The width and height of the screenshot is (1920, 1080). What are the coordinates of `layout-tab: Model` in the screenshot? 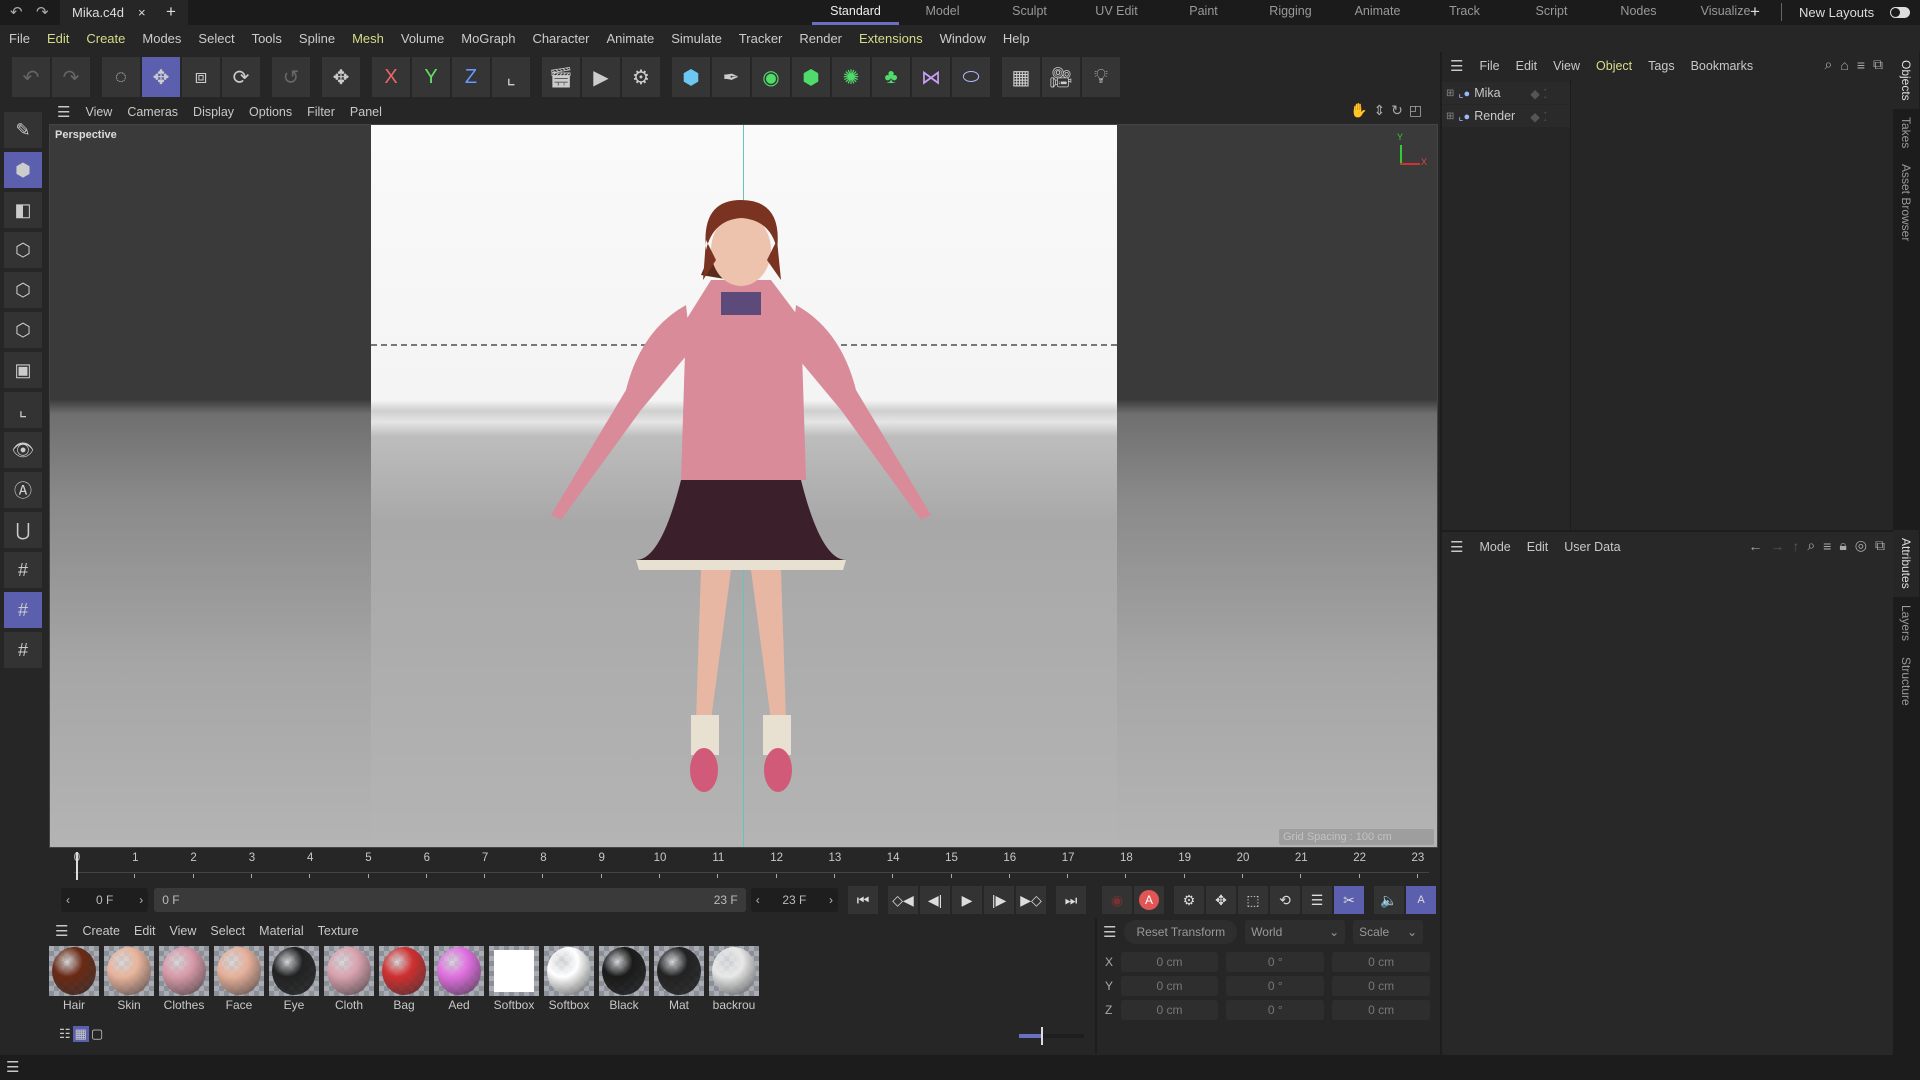 It's located at (942, 12).